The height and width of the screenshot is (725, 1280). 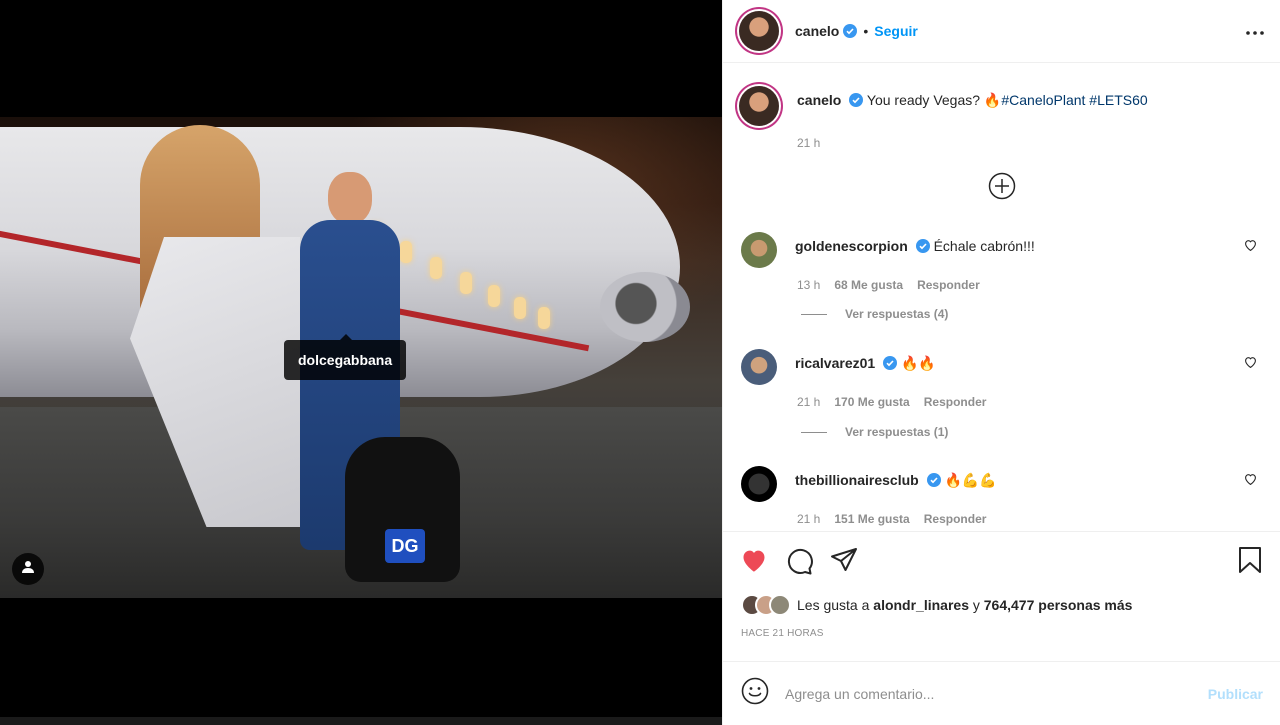 I want to click on person-head, so click(x=350, y=198).